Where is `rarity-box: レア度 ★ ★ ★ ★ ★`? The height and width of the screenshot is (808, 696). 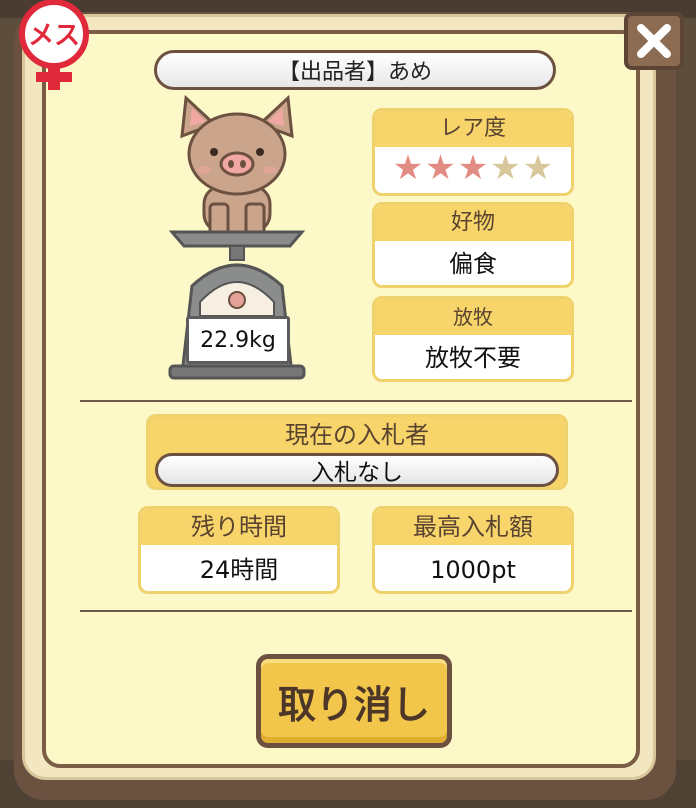 rarity-box: レア度 ★ ★ ★ ★ ★ is located at coordinates (473, 152).